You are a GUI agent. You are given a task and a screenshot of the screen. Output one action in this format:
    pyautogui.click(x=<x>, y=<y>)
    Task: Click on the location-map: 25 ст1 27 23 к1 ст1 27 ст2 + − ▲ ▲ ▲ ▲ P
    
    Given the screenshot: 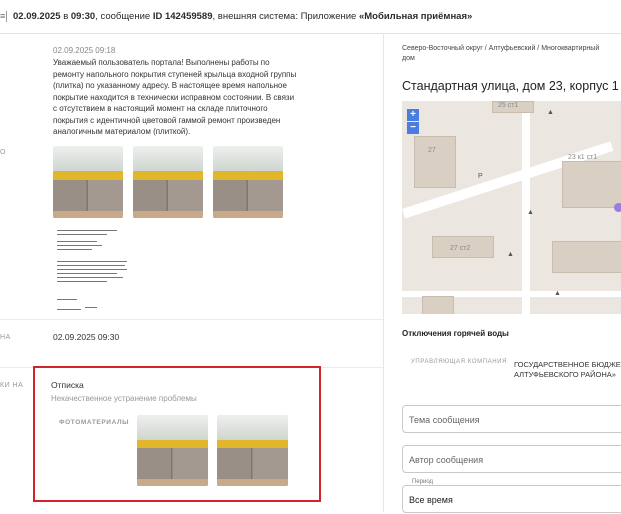 What is the action you would take?
    pyautogui.click(x=511, y=207)
    